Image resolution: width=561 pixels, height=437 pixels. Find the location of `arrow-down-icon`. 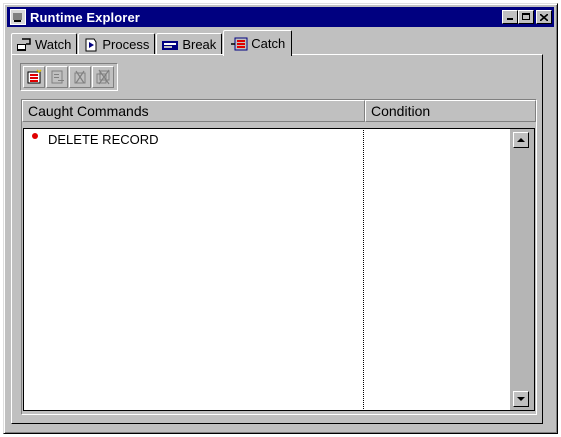

arrow-down-icon is located at coordinates (521, 399).